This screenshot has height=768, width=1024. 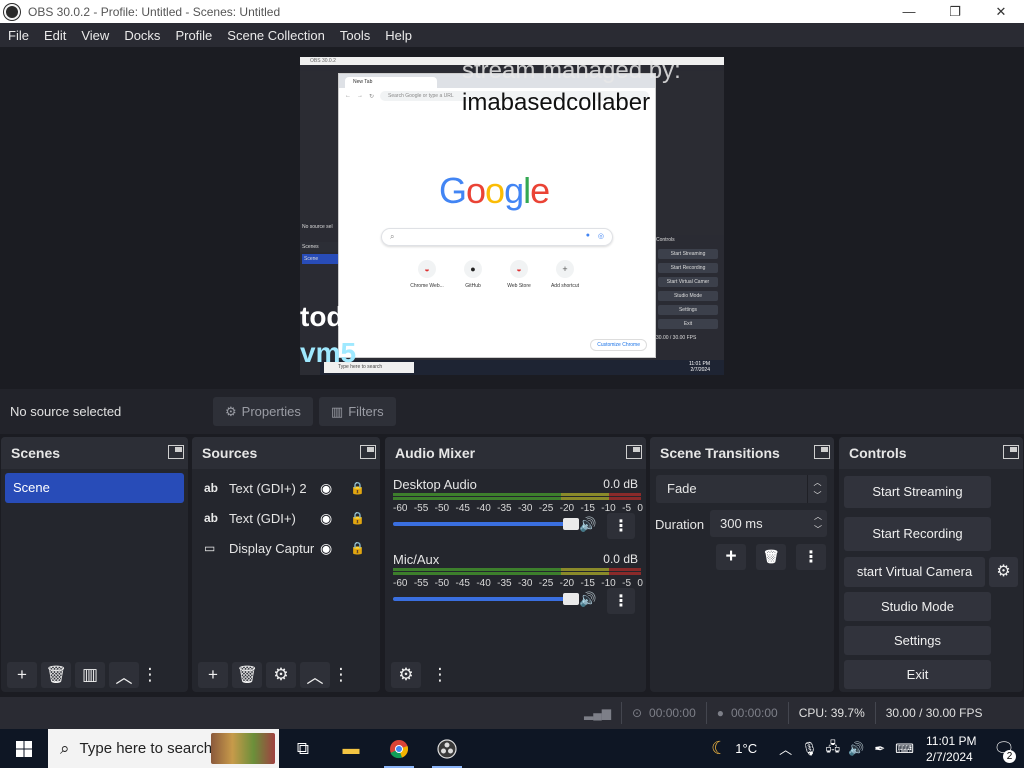 I want to click on scene-filters-button: ▥, so click(x=90, y=675).